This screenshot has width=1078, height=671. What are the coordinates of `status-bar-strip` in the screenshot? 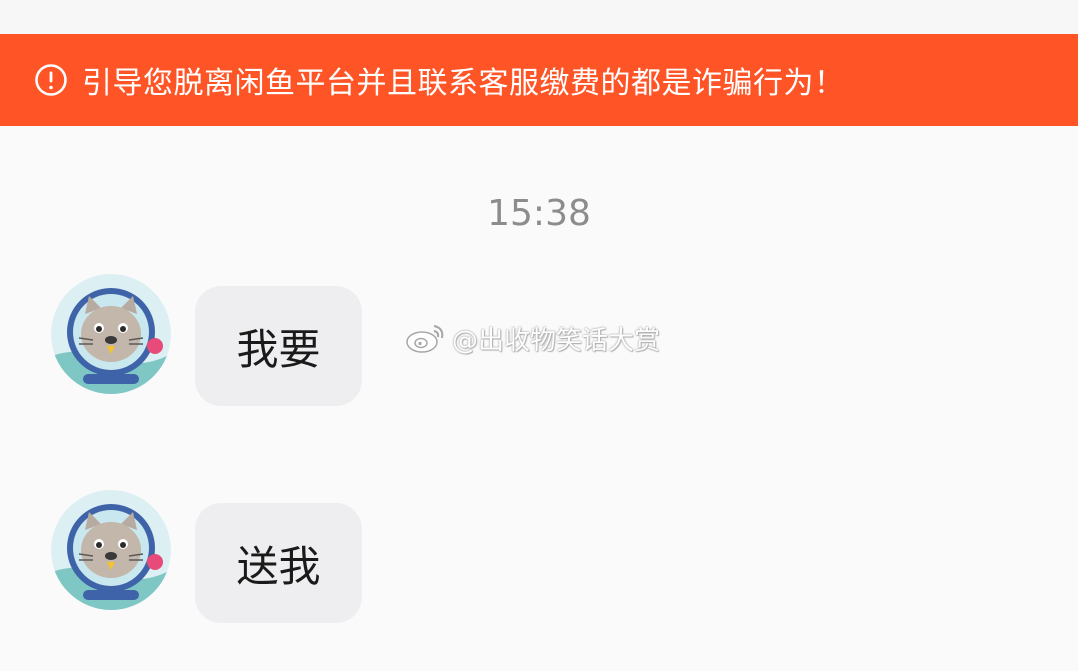 It's located at (539, 17).